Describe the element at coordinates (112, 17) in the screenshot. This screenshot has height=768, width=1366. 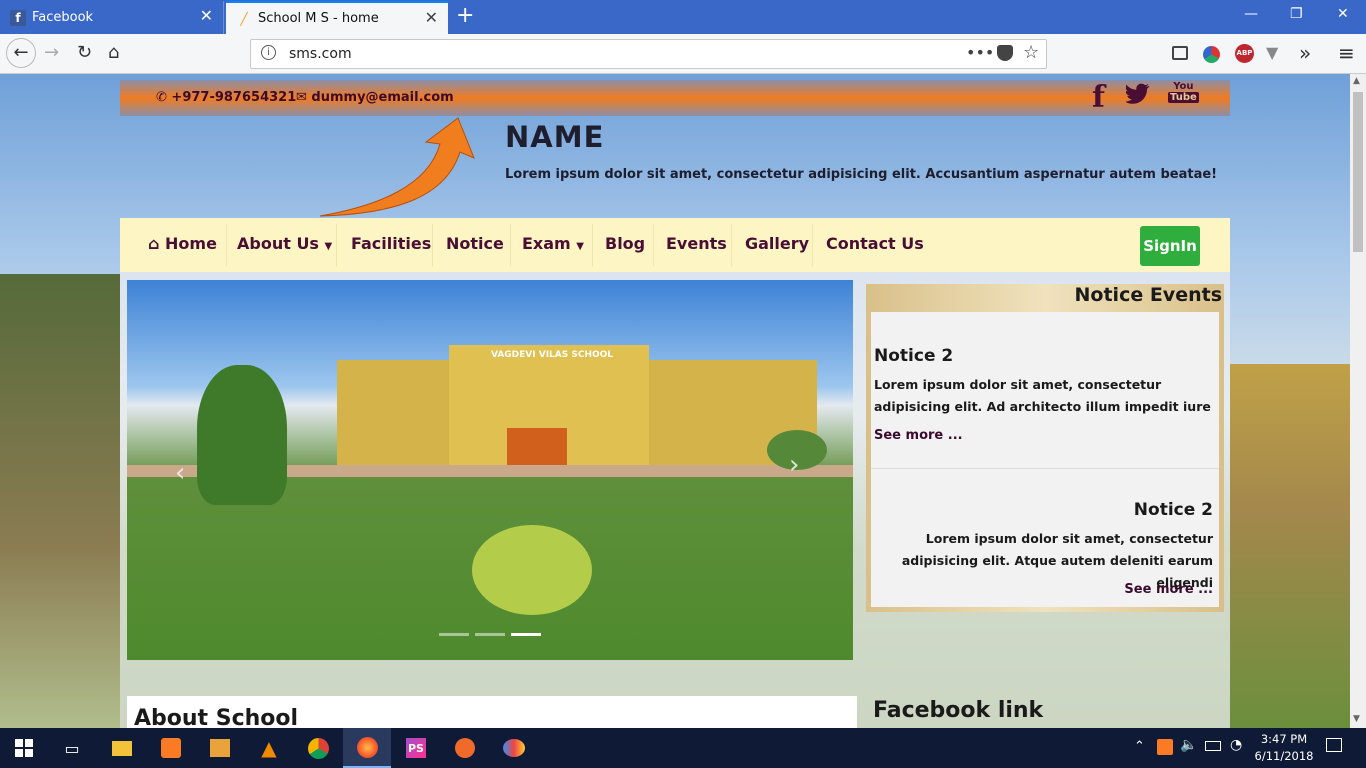
I see `tab-facebook: f Facebook ✕` at that location.